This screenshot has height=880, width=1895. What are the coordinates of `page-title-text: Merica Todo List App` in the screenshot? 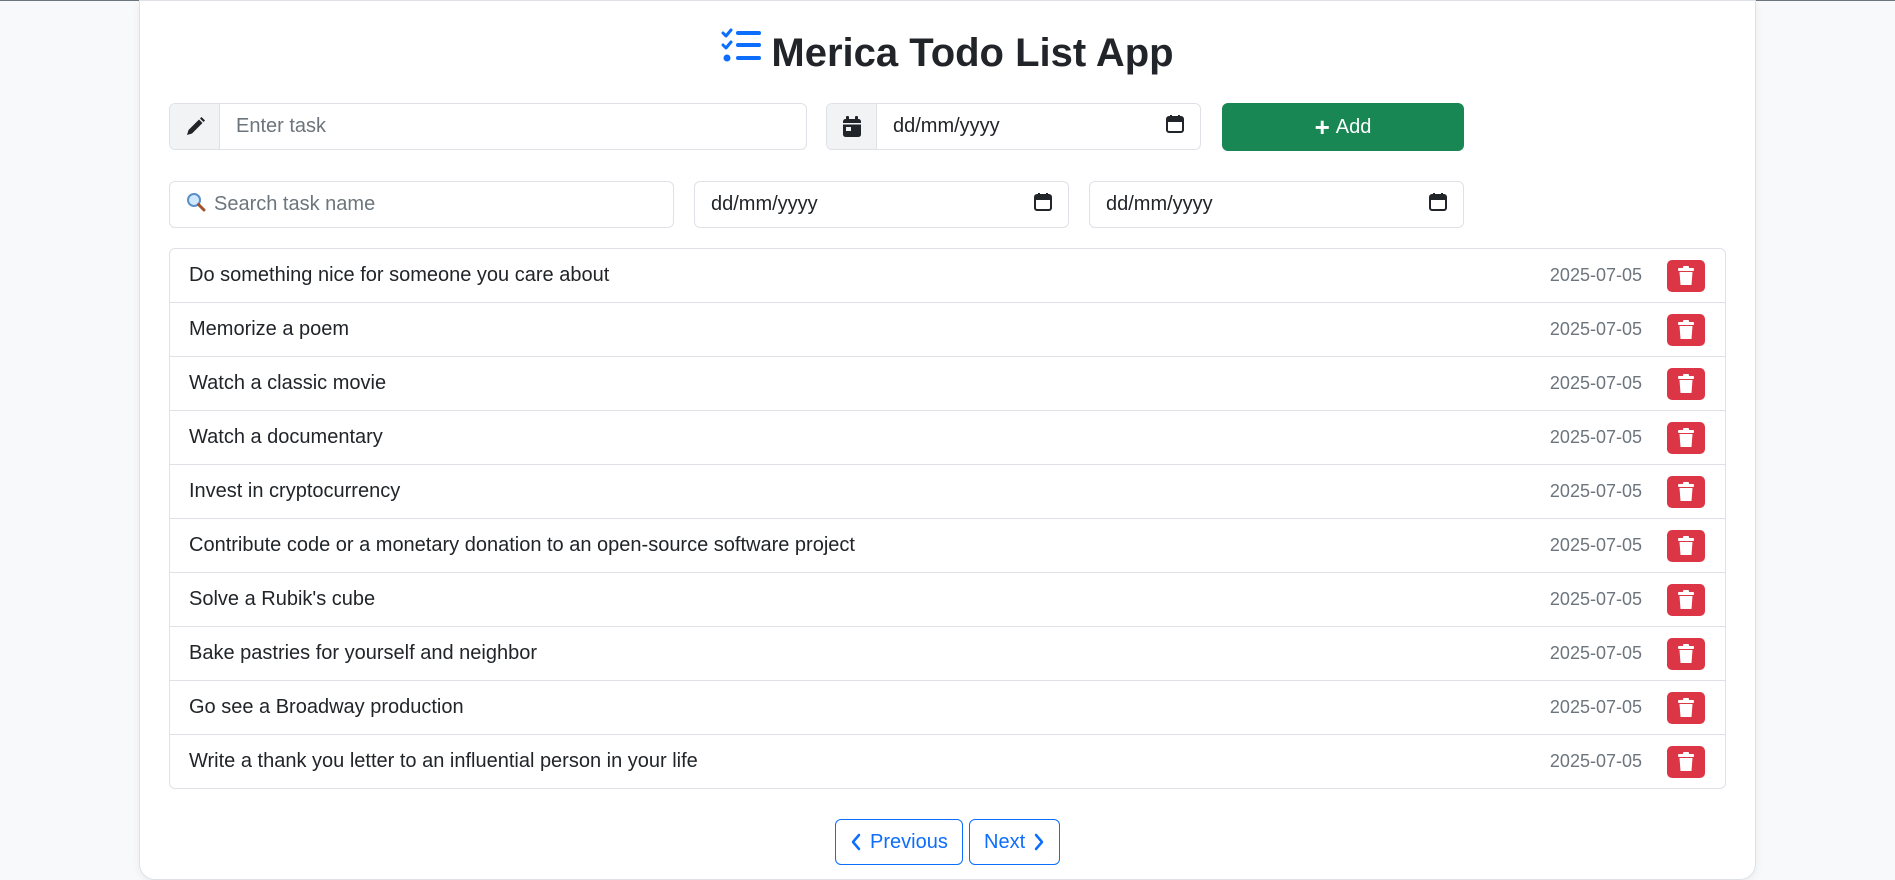 It's located at (972, 53).